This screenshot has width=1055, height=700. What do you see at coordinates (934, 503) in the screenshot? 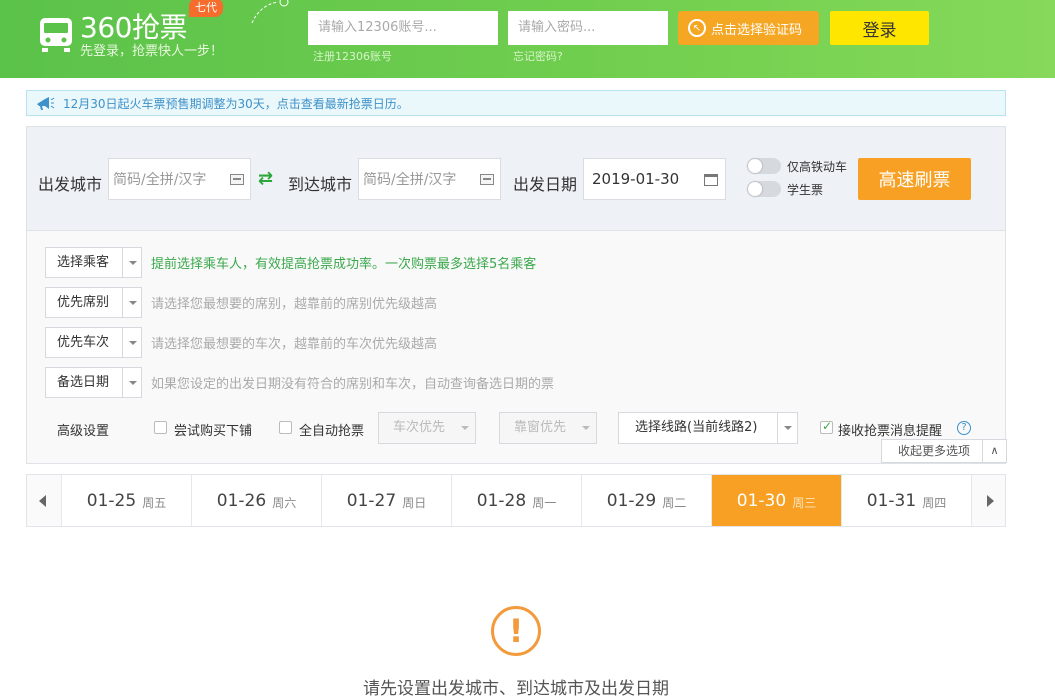
I see `date-tab-weekday: 周四` at bounding box center [934, 503].